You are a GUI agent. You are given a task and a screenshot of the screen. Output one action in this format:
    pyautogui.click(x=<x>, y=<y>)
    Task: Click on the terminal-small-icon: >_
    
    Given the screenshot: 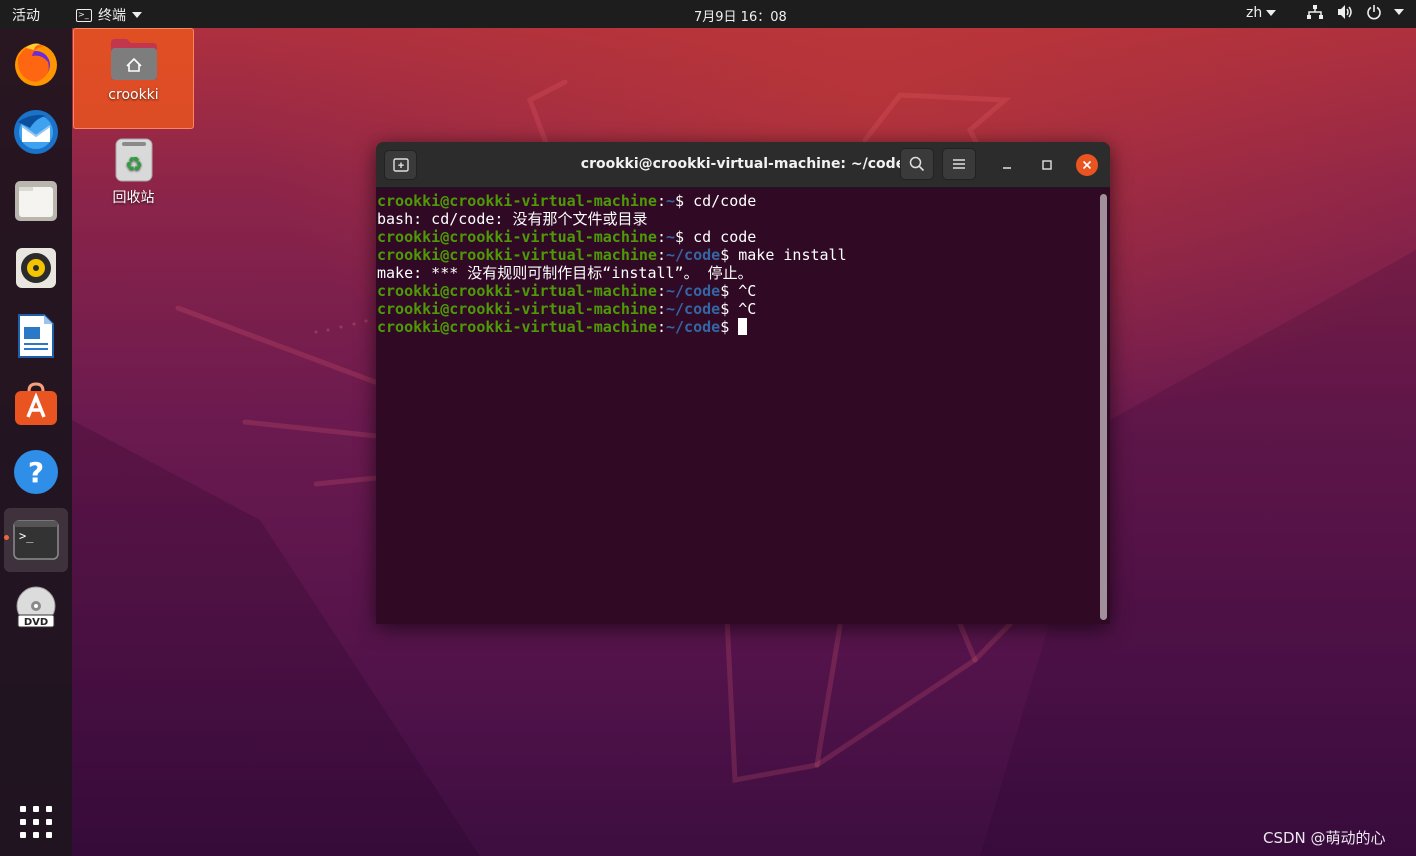 What is the action you would take?
    pyautogui.click(x=84, y=15)
    